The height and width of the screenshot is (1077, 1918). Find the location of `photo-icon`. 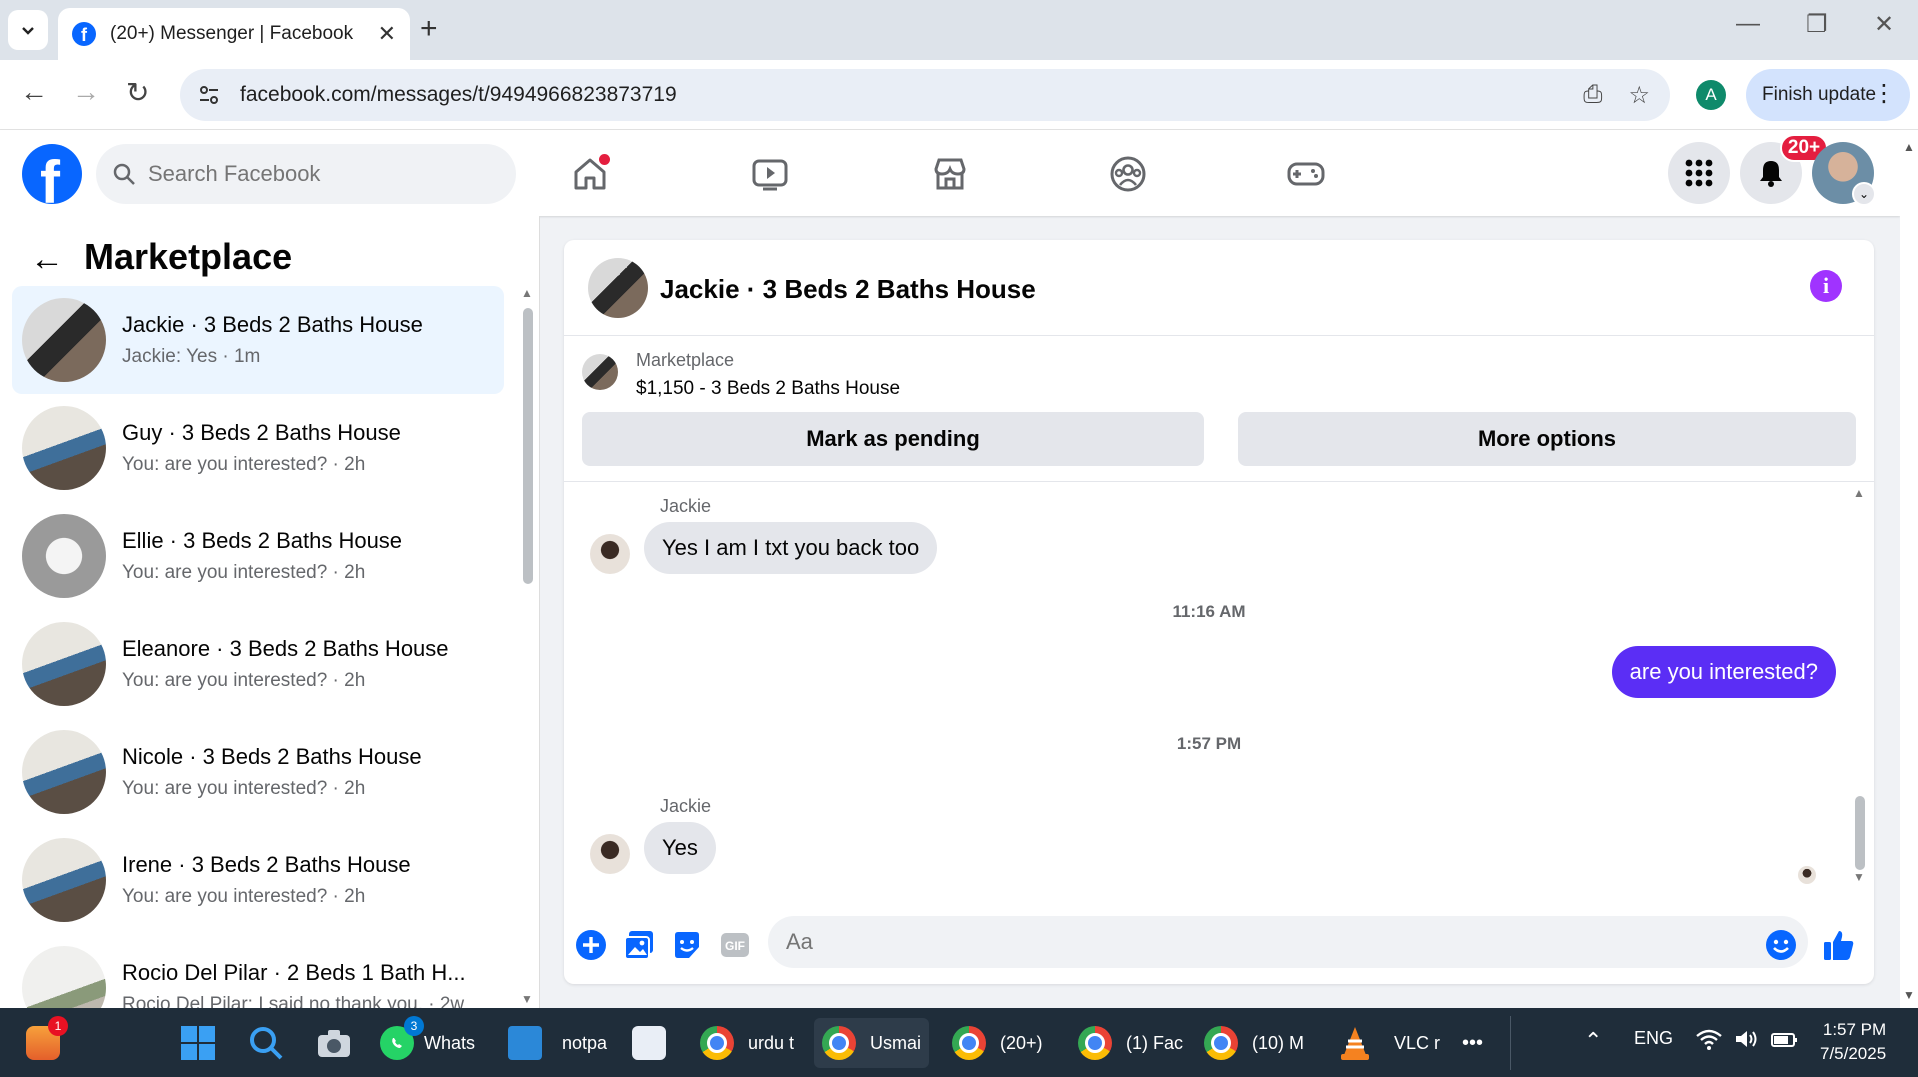

photo-icon is located at coordinates (639, 945).